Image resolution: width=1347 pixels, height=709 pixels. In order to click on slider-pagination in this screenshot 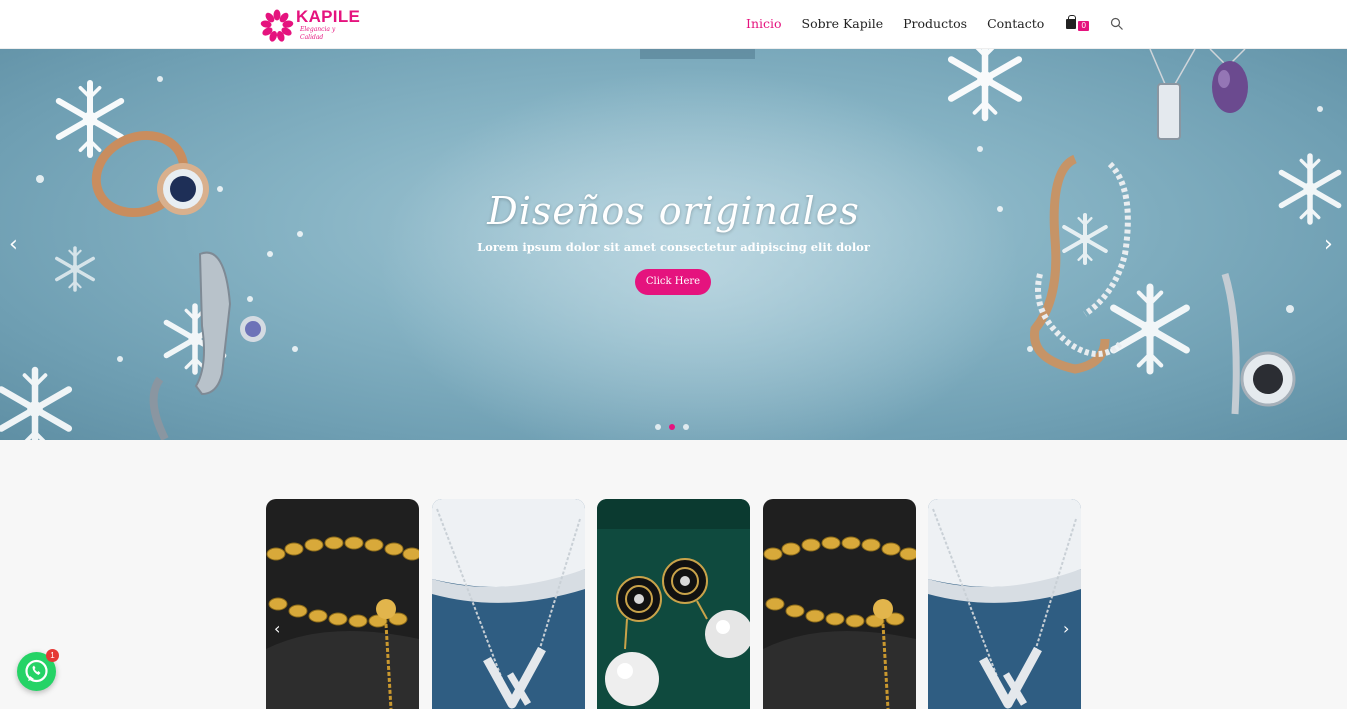, I will do `click(676, 427)`.